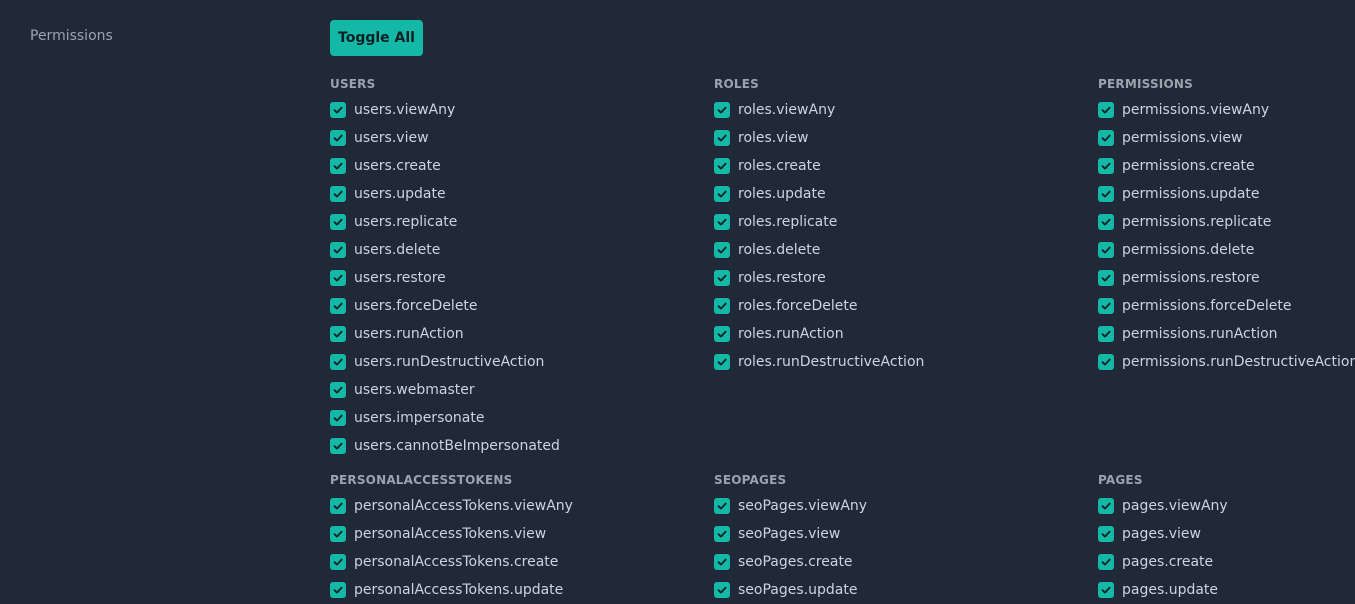  What do you see at coordinates (1224, 250) in the screenshot?
I see `permission-item: permissions.delete` at bounding box center [1224, 250].